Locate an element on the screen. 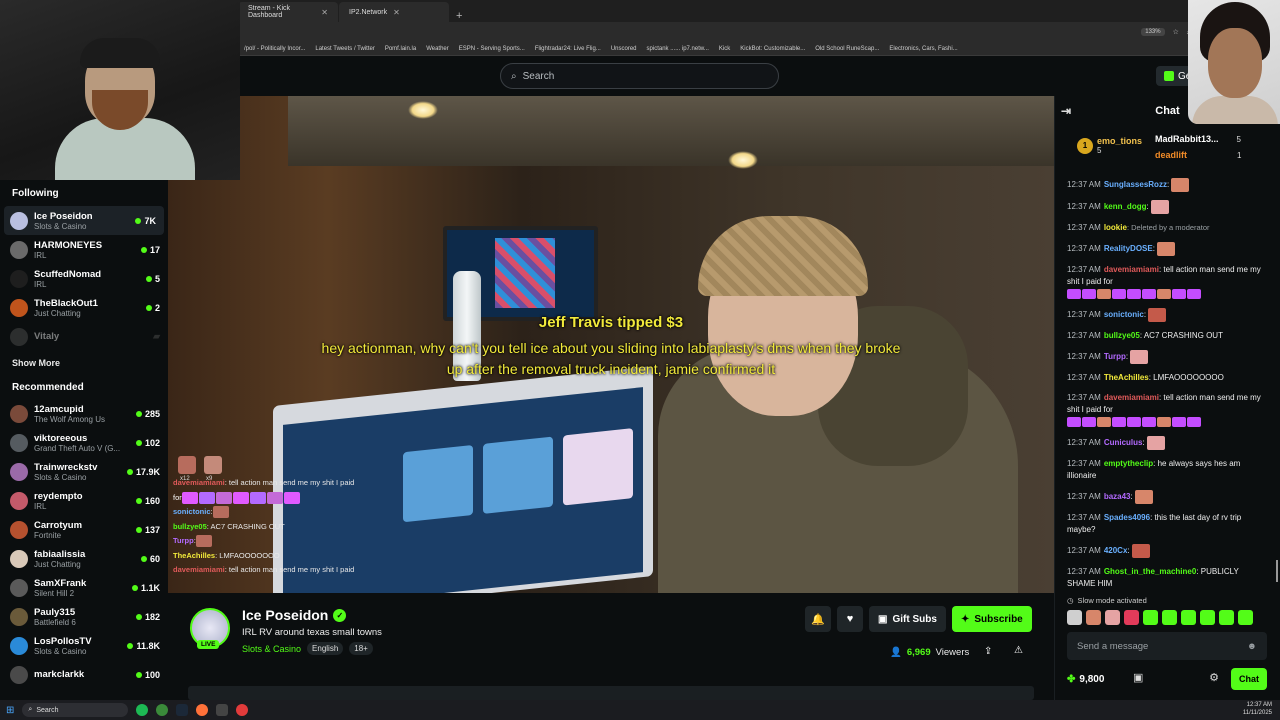 The image size is (1280, 720). star-icon: ☆ is located at coordinates (1176, 32).